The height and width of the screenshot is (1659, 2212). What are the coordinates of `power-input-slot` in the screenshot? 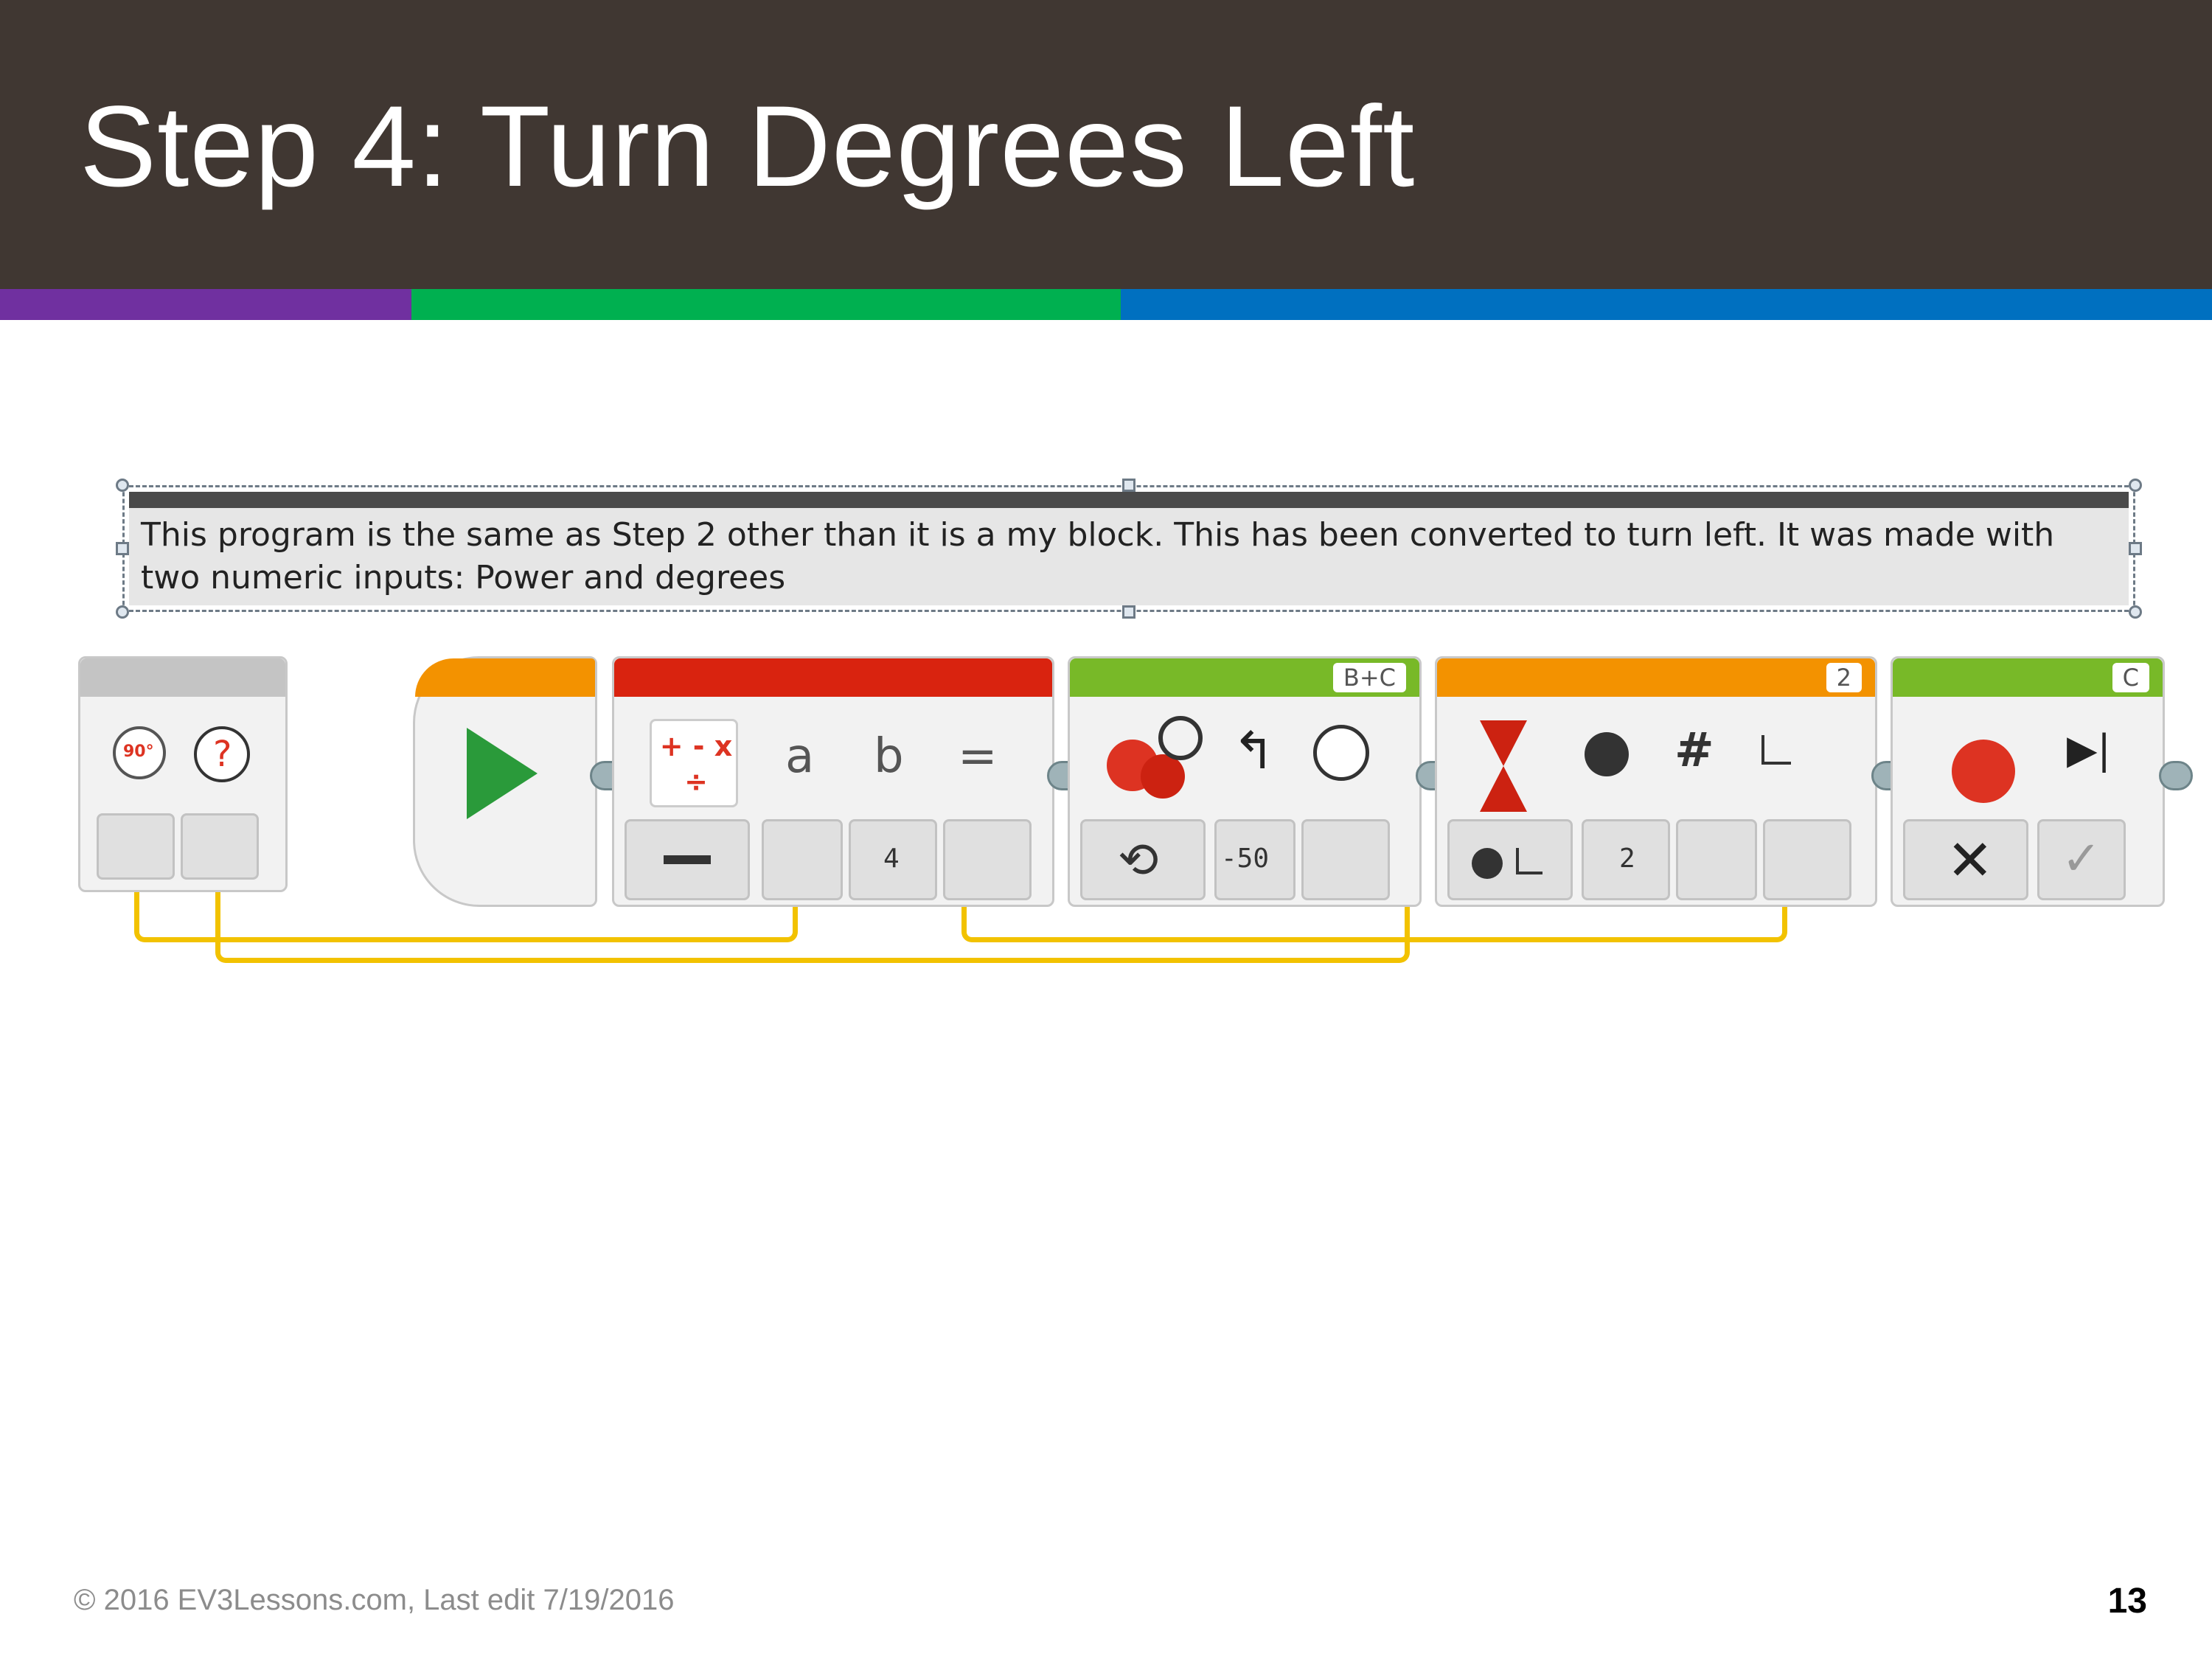 It's located at (1345, 859).